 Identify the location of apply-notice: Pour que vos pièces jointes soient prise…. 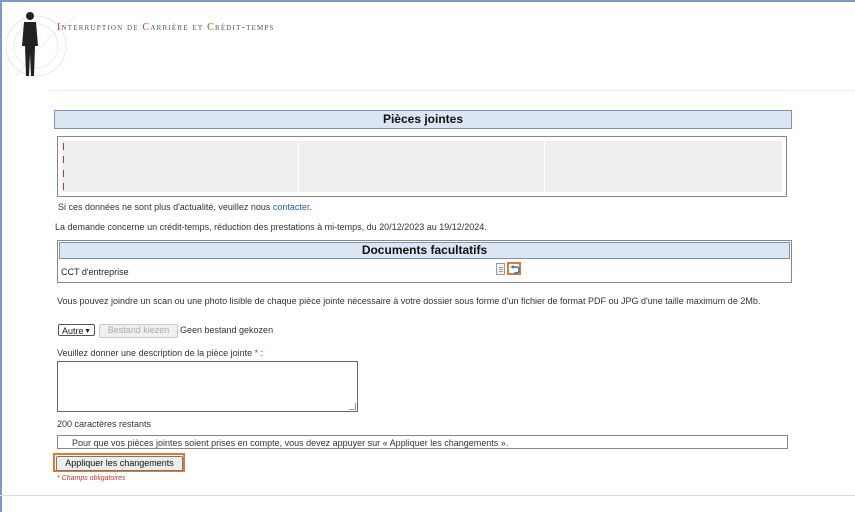
(422, 442).